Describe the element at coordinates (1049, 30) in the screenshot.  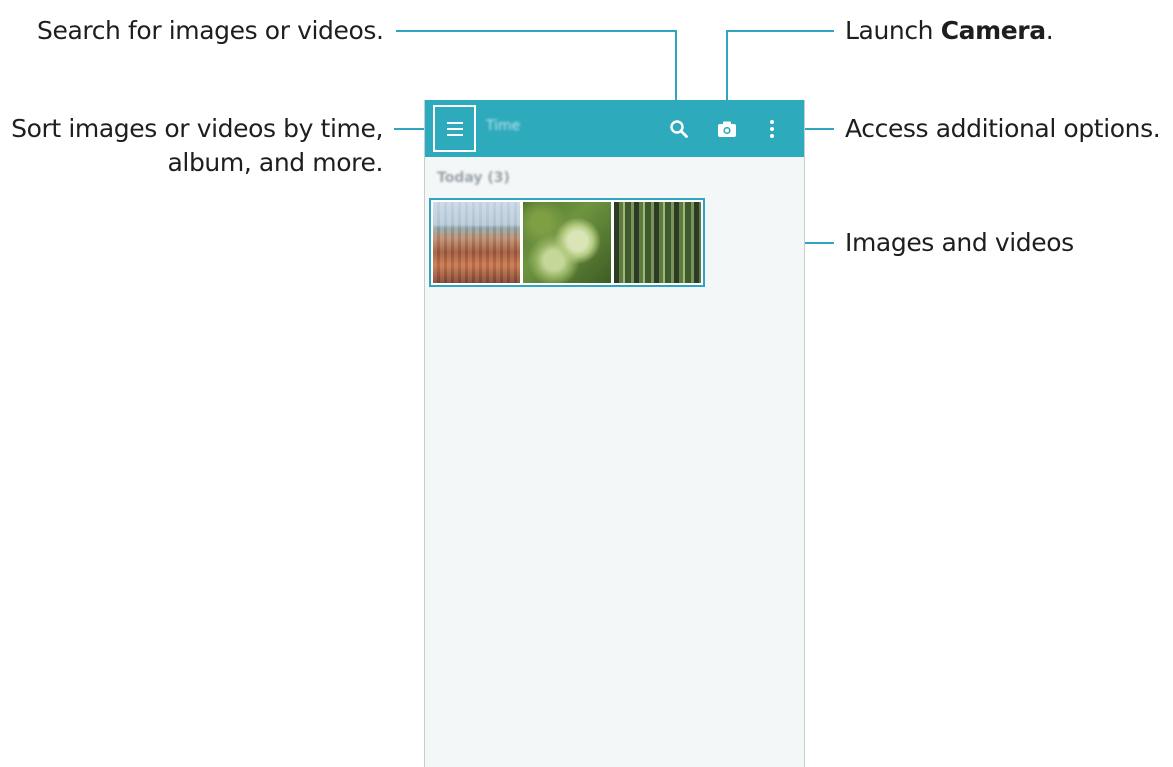
I see `callout-camera-suffix: .` at that location.